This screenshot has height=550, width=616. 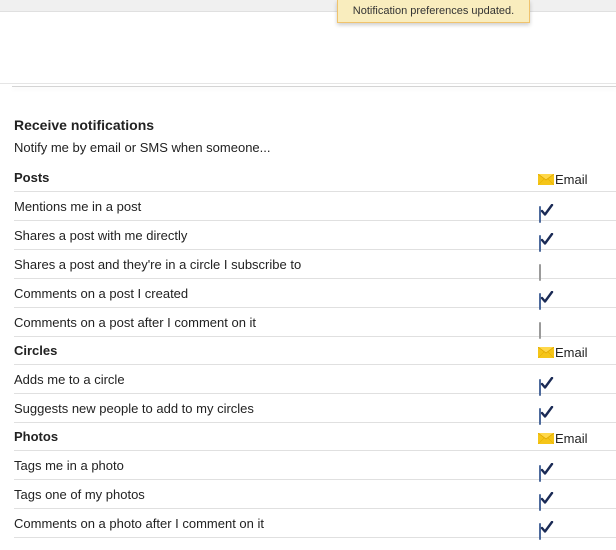 I want to click on notification-label: Adds me to a circle, so click(x=69, y=379).